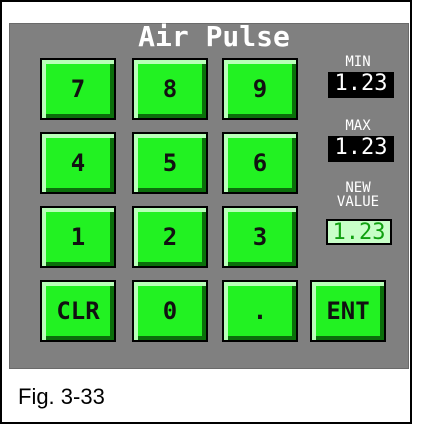 This screenshot has width=430, height=424. I want to click on key-6: 6, so click(260, 163).